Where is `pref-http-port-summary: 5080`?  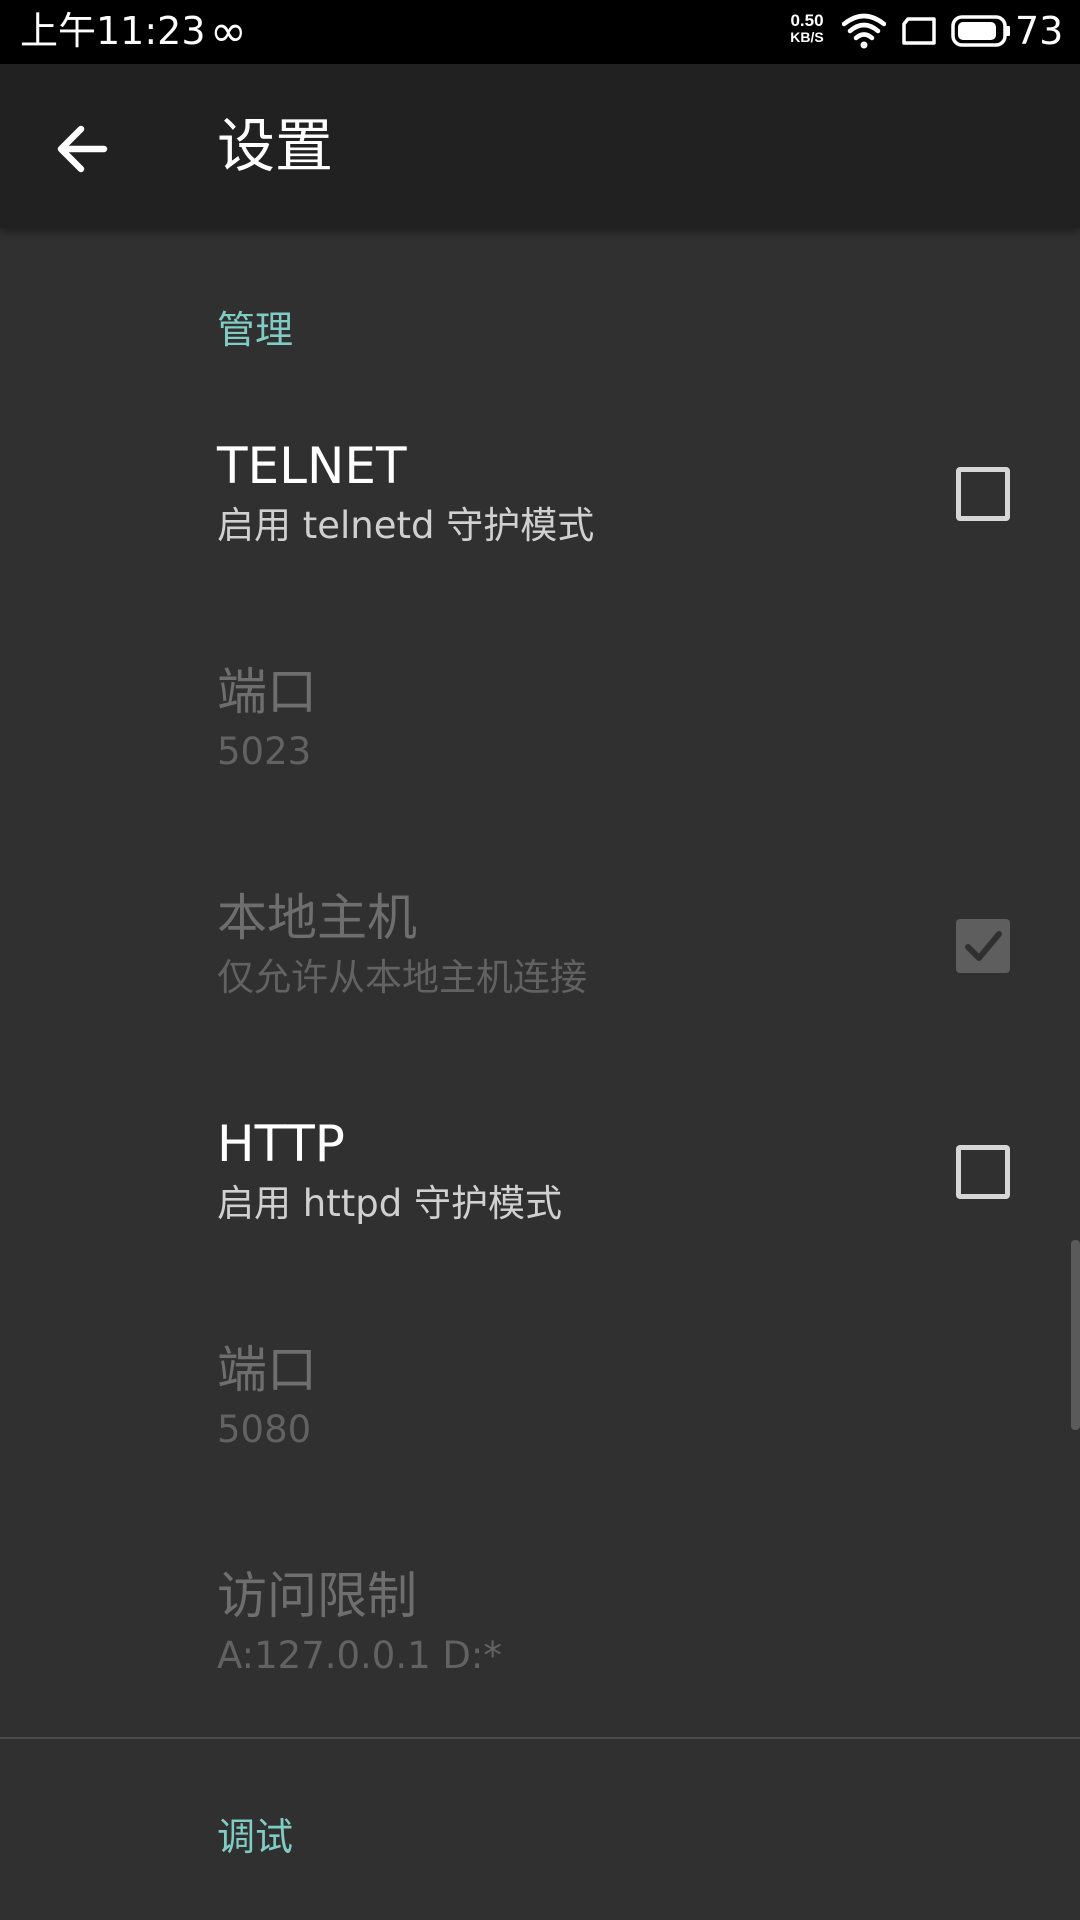
pref-http-port-summary: 5080 is located at coordinates (264, 1429).